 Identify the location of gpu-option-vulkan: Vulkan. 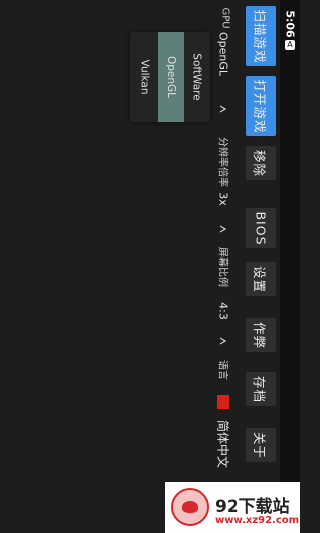
(145, 77).